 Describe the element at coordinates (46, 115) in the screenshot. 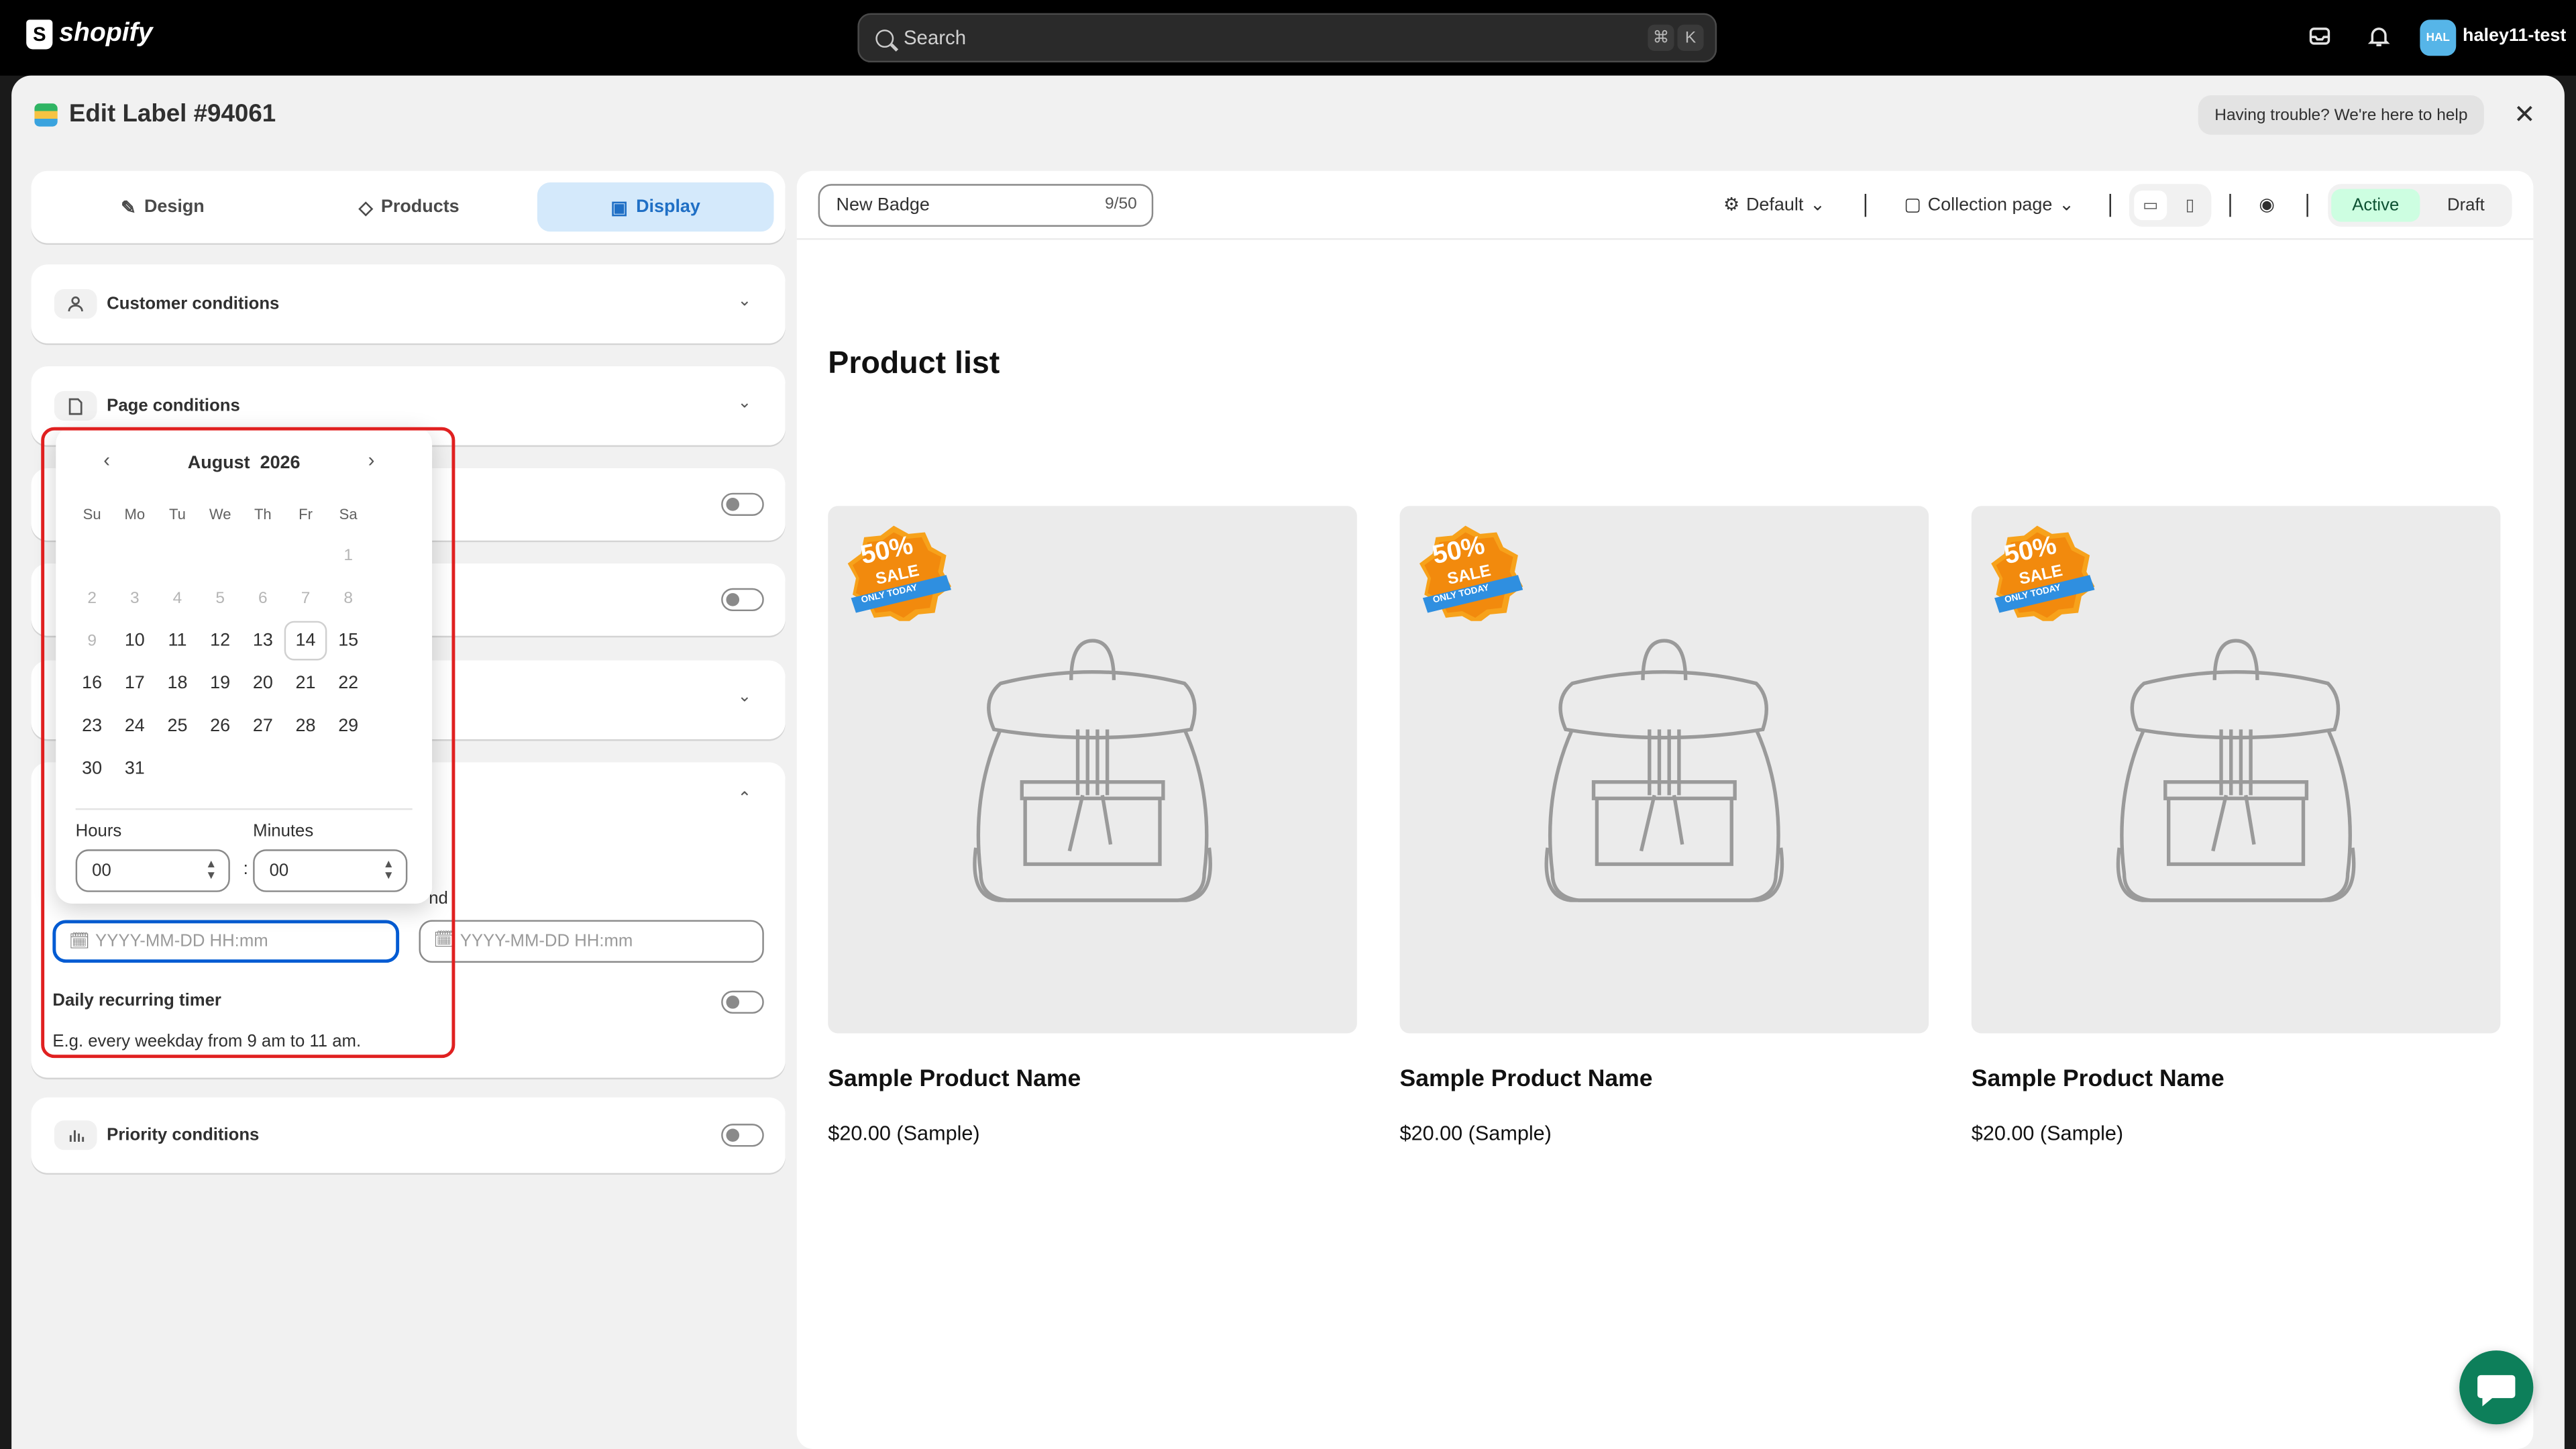

I see `app-logo-icon` at that location.